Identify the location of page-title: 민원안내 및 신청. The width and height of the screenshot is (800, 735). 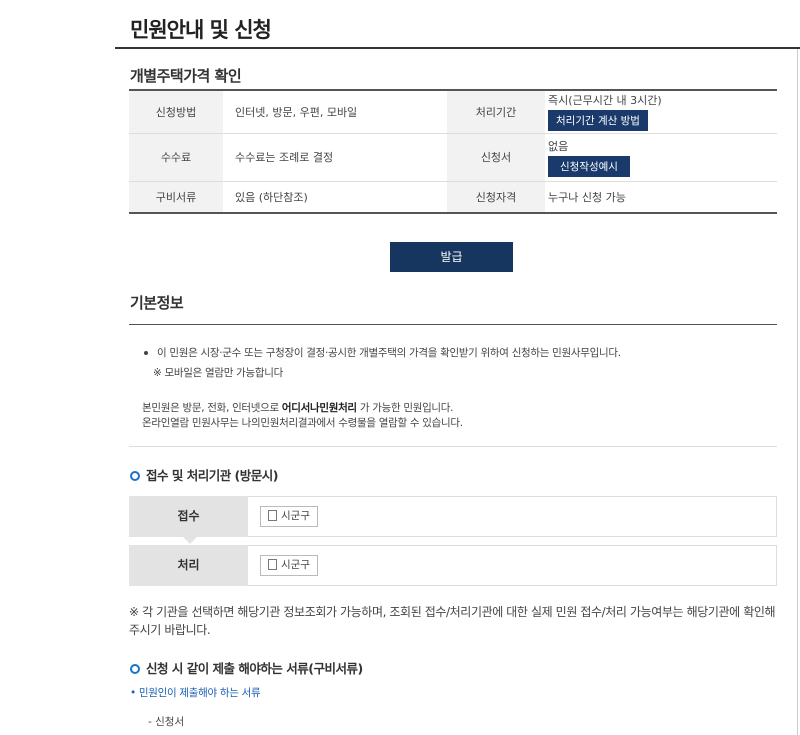
(201, 30).